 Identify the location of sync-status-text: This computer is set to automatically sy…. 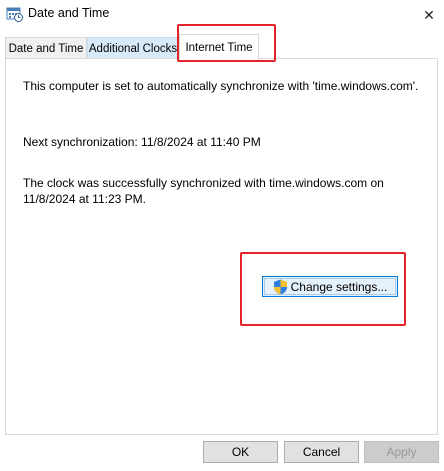
(221, 86).